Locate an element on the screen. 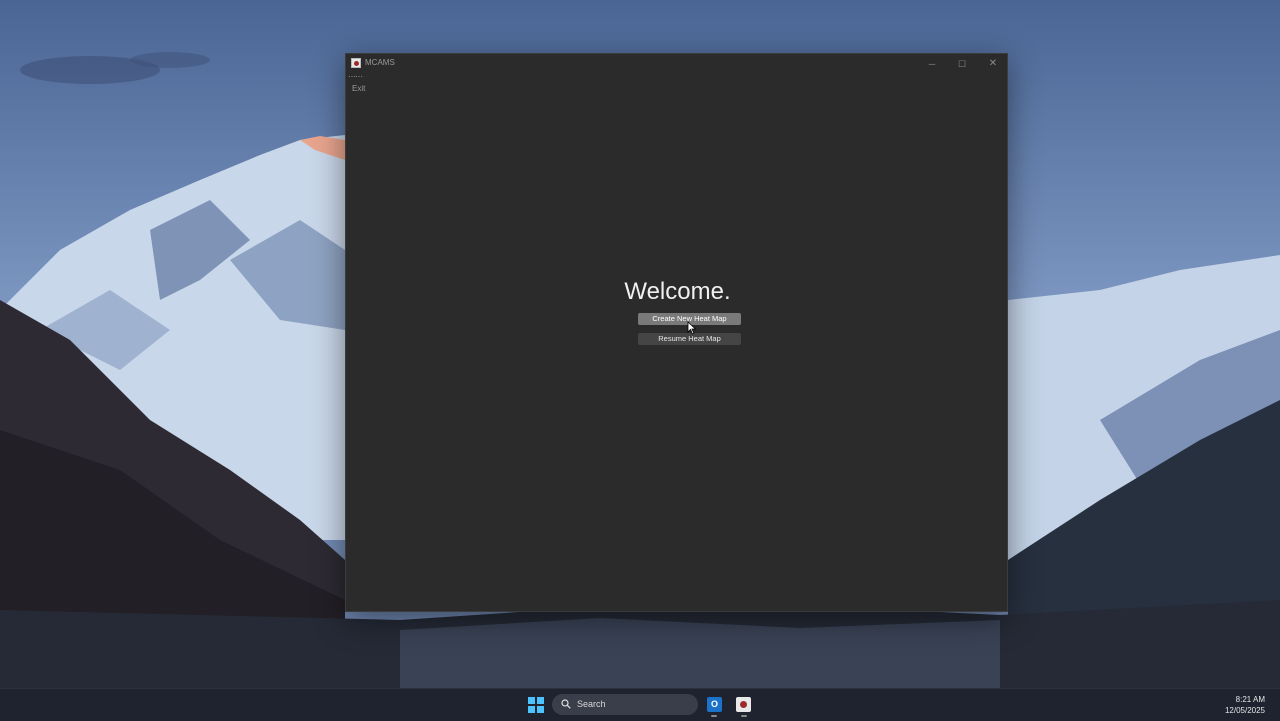  app-icon is located at coordinates (356, 63).